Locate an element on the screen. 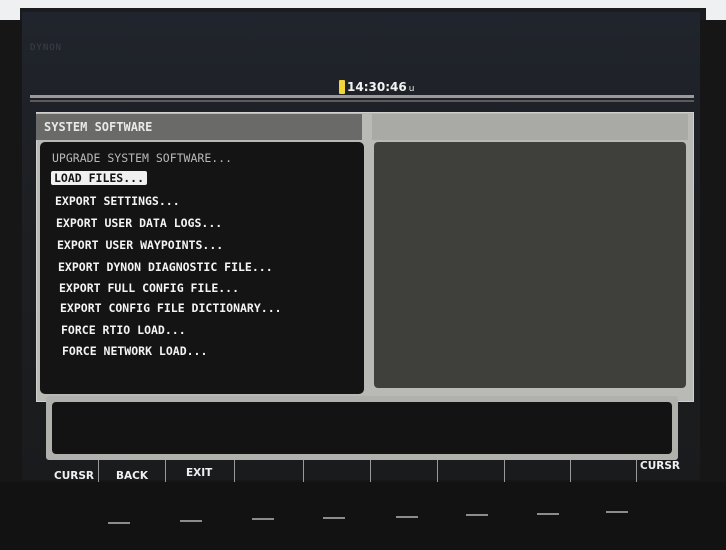  top-divider is located at coordinates (362, 96).